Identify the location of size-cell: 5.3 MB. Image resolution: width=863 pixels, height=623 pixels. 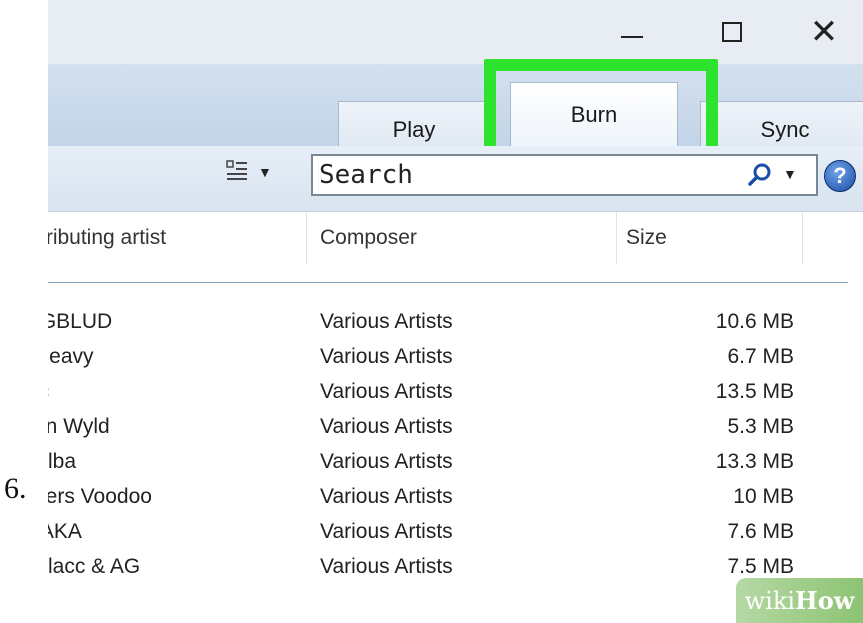
(760, 426).